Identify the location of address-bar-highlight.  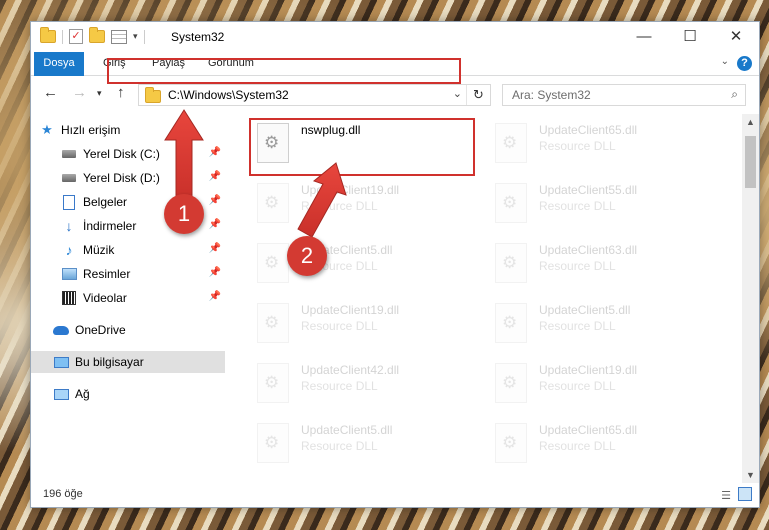
(284, 71).